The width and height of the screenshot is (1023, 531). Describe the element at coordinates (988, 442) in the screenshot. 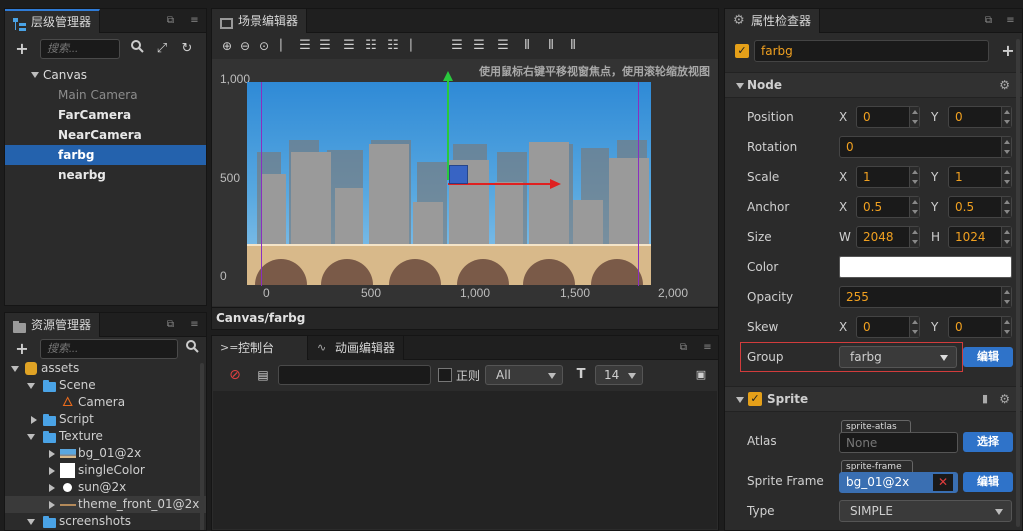

I see `atlas-select-button: 选择` at that location.